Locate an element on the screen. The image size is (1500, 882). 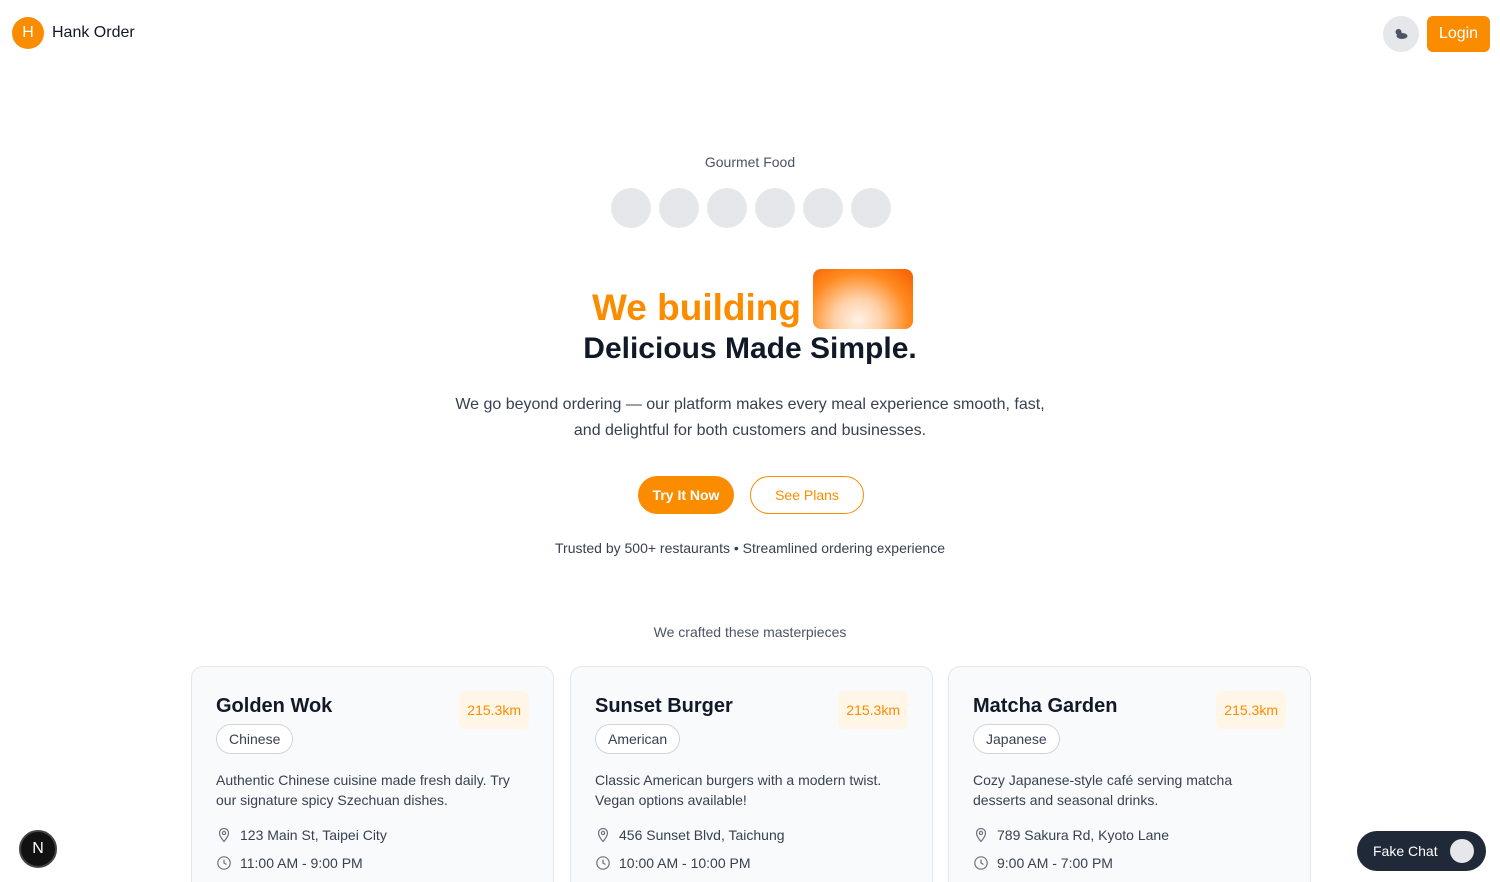
restaurant-name: Golden Wok is located at coordinates (274, 706).